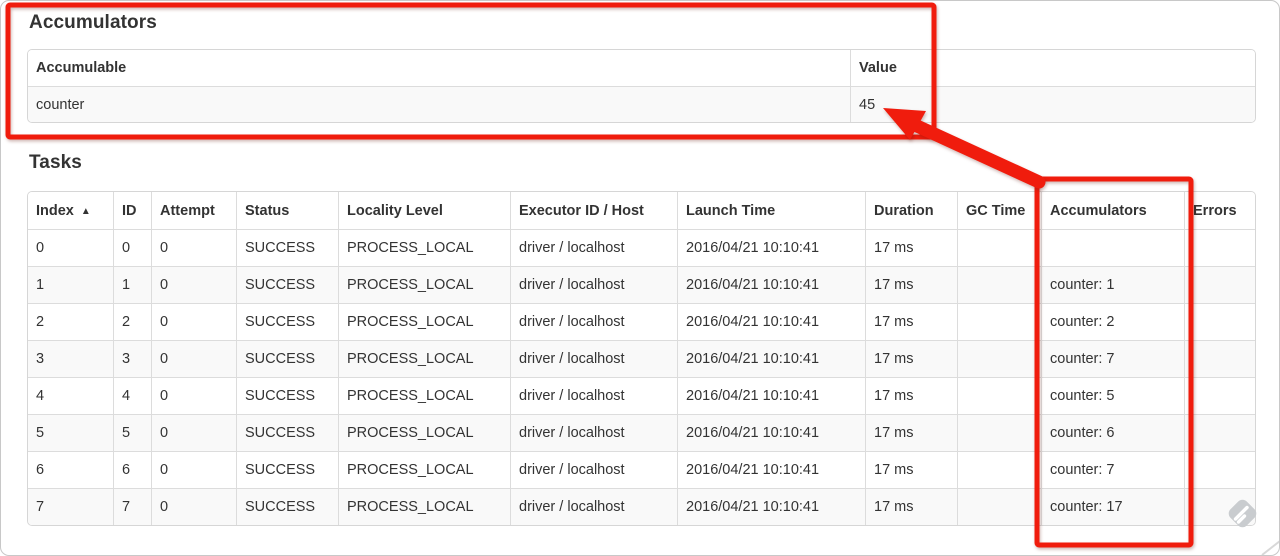  What do you see at coordinates (771, 210) in the screenshot?
I see `column-header-launch-time: Launch Time` at bounding box center [771, 210].